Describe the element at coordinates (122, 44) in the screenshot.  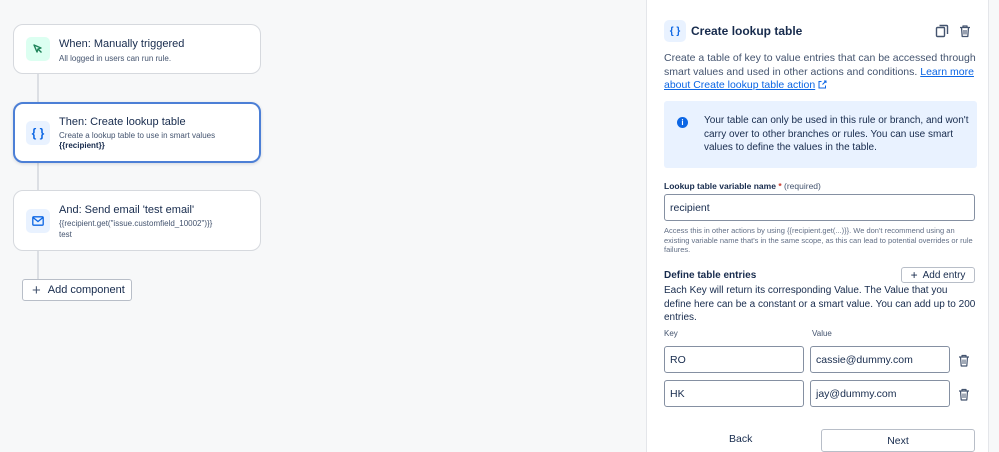
I see `trigger-title: When: Manually triggered` at that location.